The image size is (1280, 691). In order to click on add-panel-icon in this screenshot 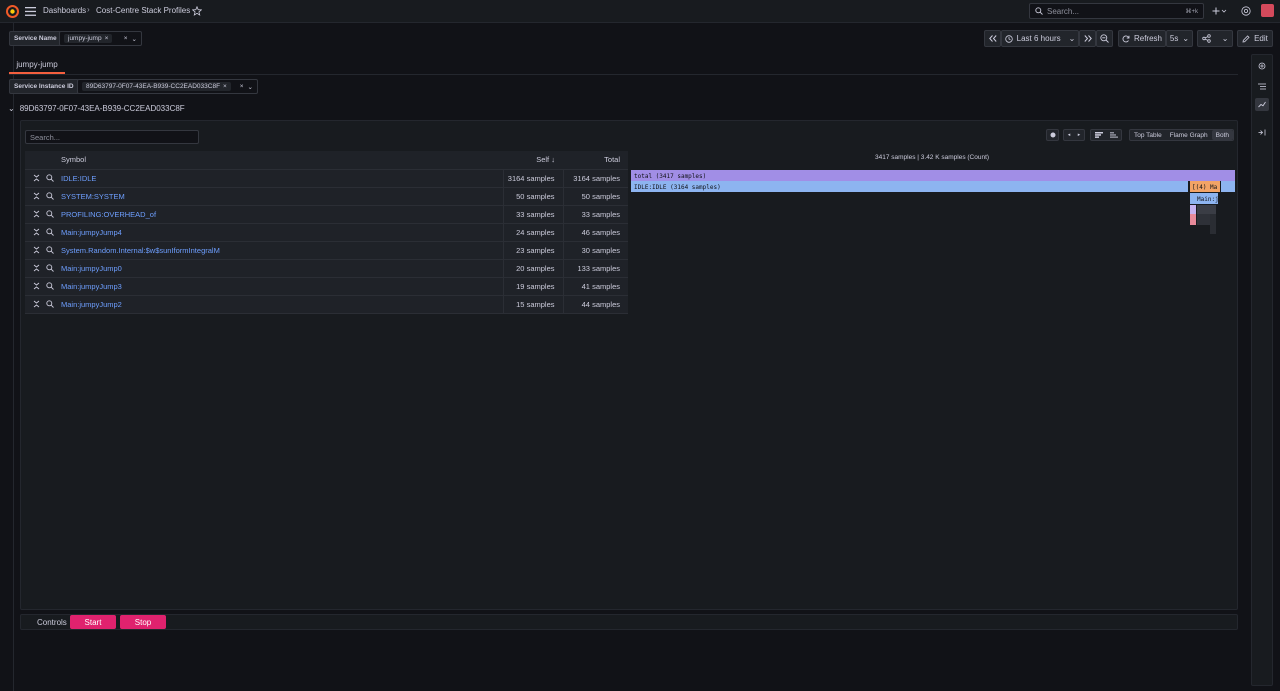, I will do `click(1262, 66)`.